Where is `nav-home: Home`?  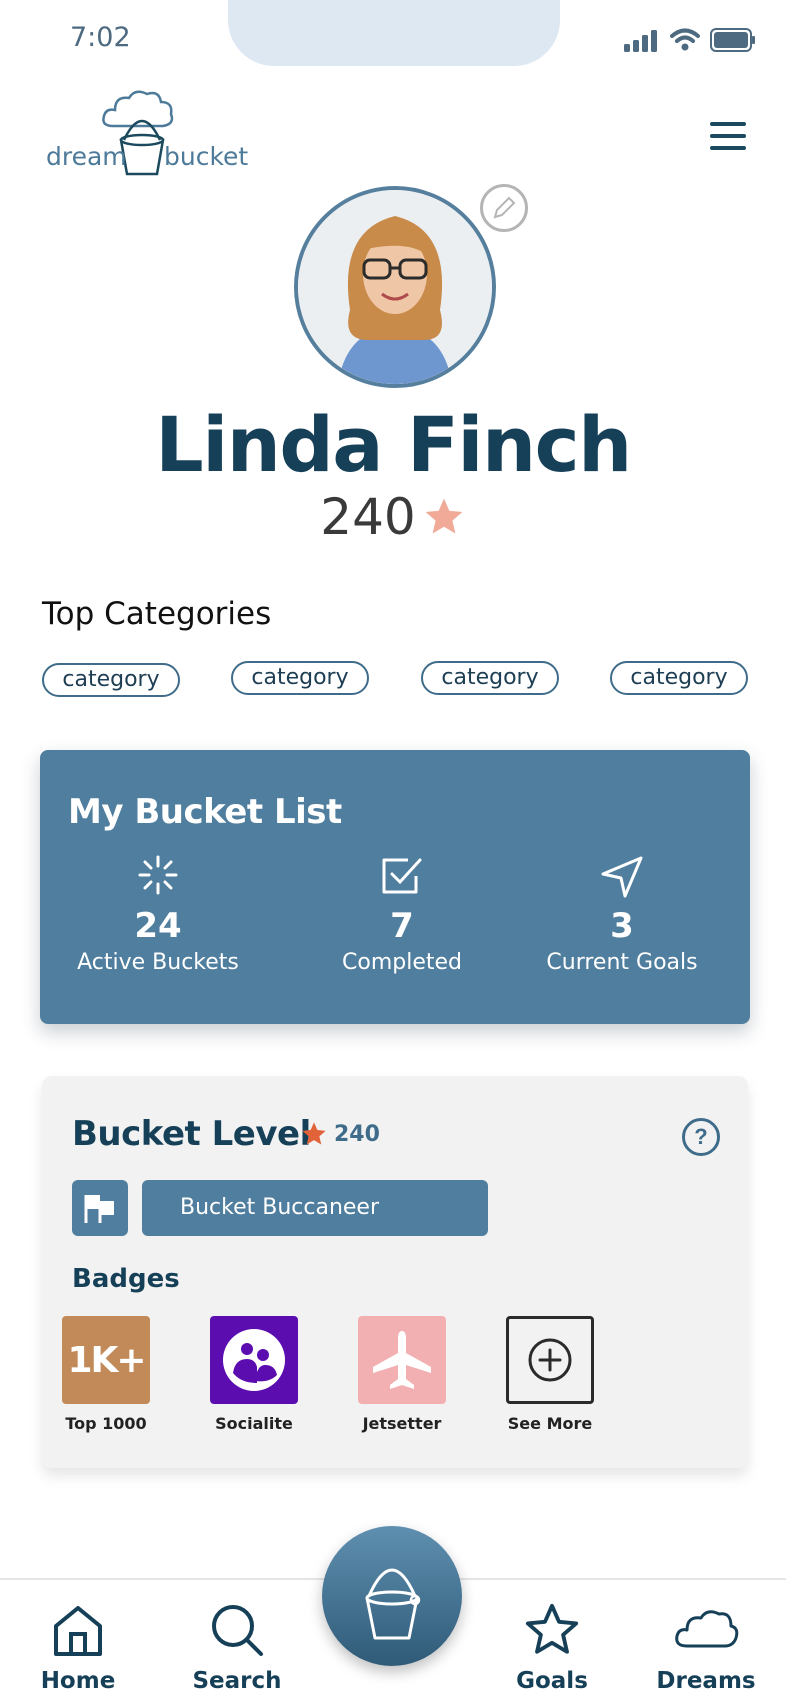
nav-home: Home is located at coordinates (78, 1647).